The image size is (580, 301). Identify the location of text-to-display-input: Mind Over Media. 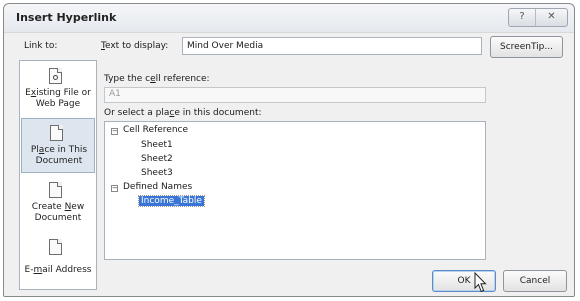
(332, 46).